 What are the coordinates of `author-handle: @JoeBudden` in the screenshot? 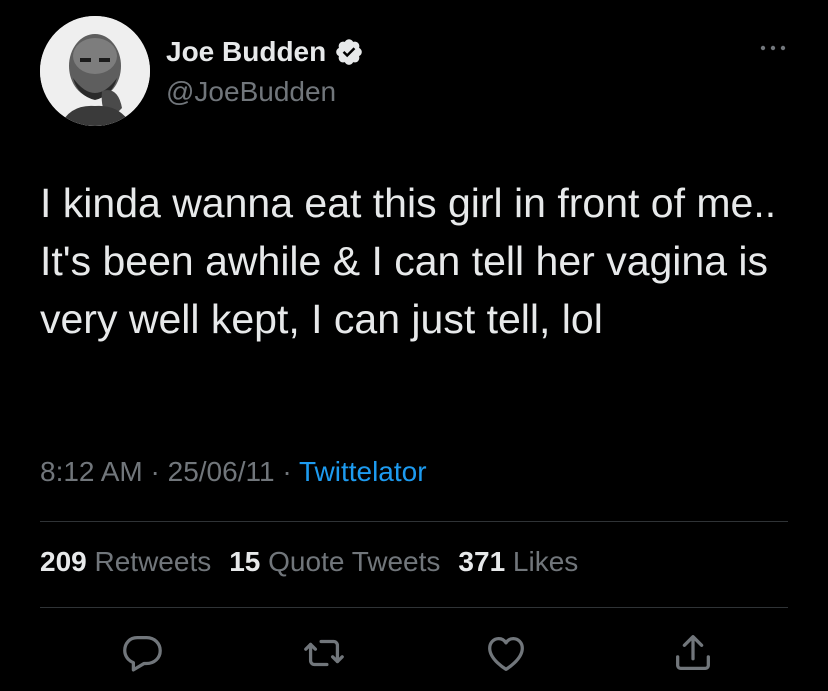 It's located at (251, 92).